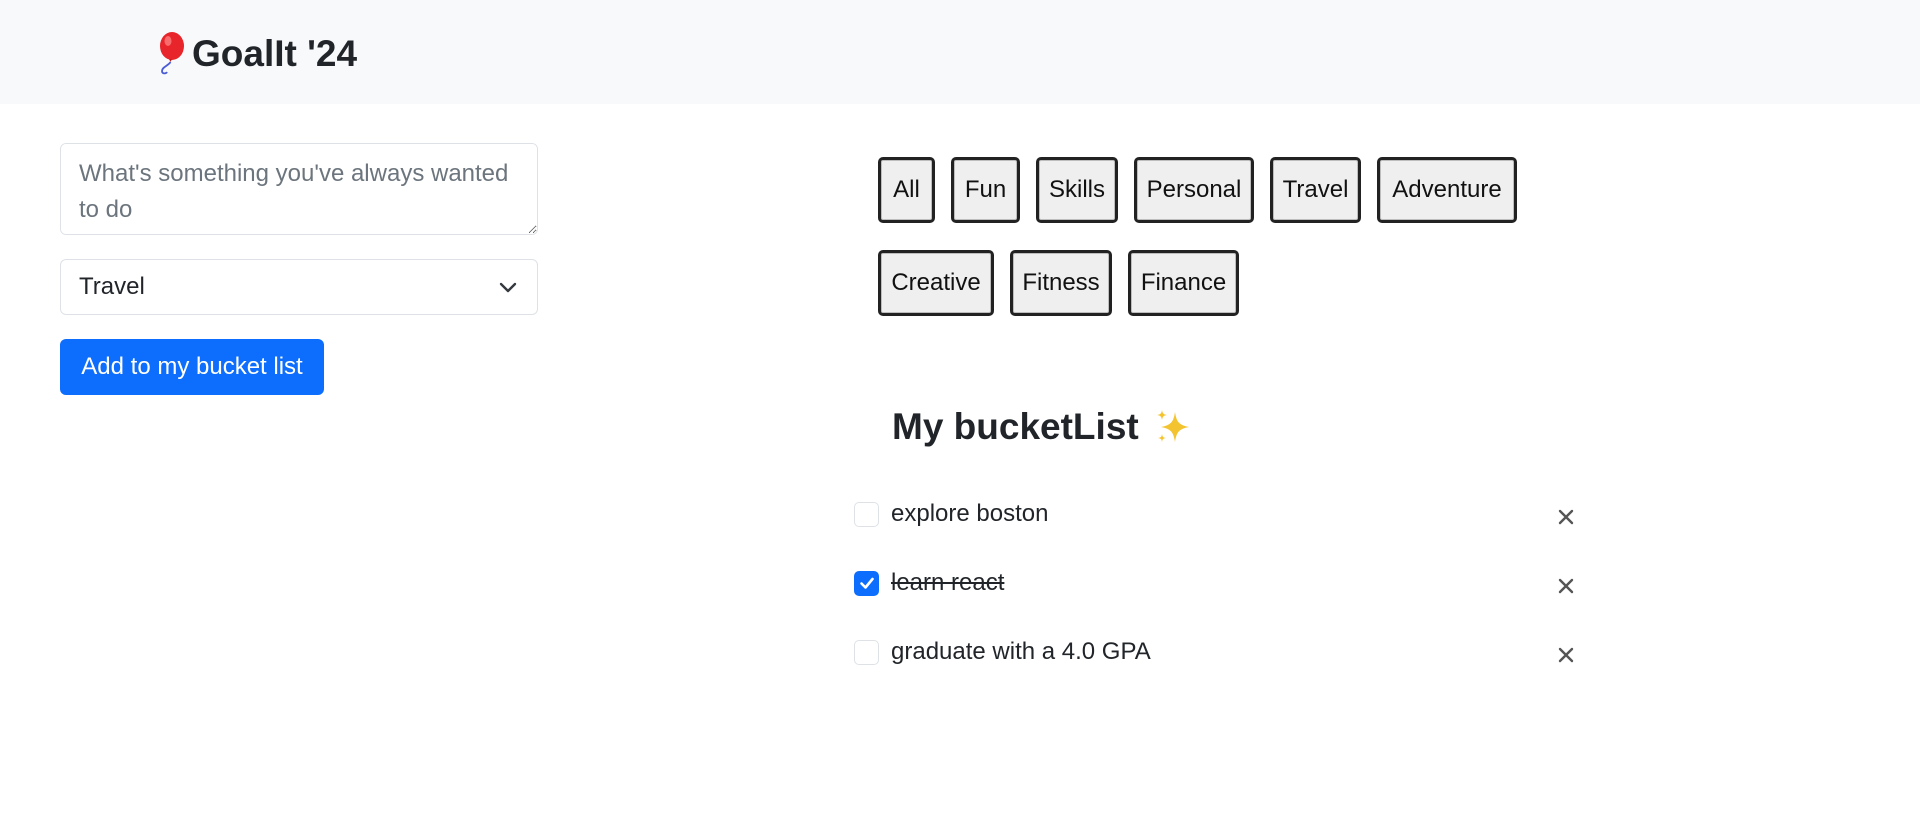 This screenshot has width=1920, height=826. Describe the element at coordinates (1214, 514) in the screenshot. I see `list-item: explore boston` at that location.